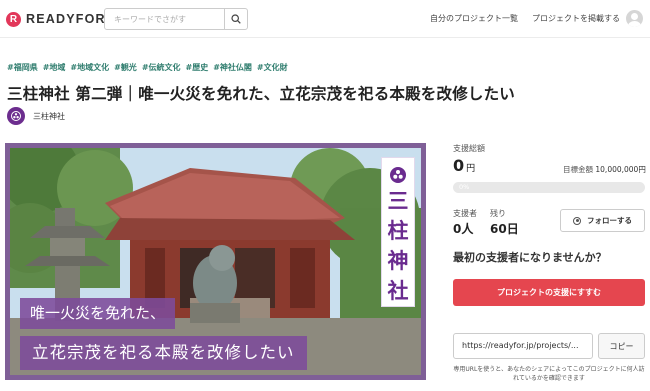 The image size is (650, 391). I want to click on progress-text: 0%, so click(464, 187).